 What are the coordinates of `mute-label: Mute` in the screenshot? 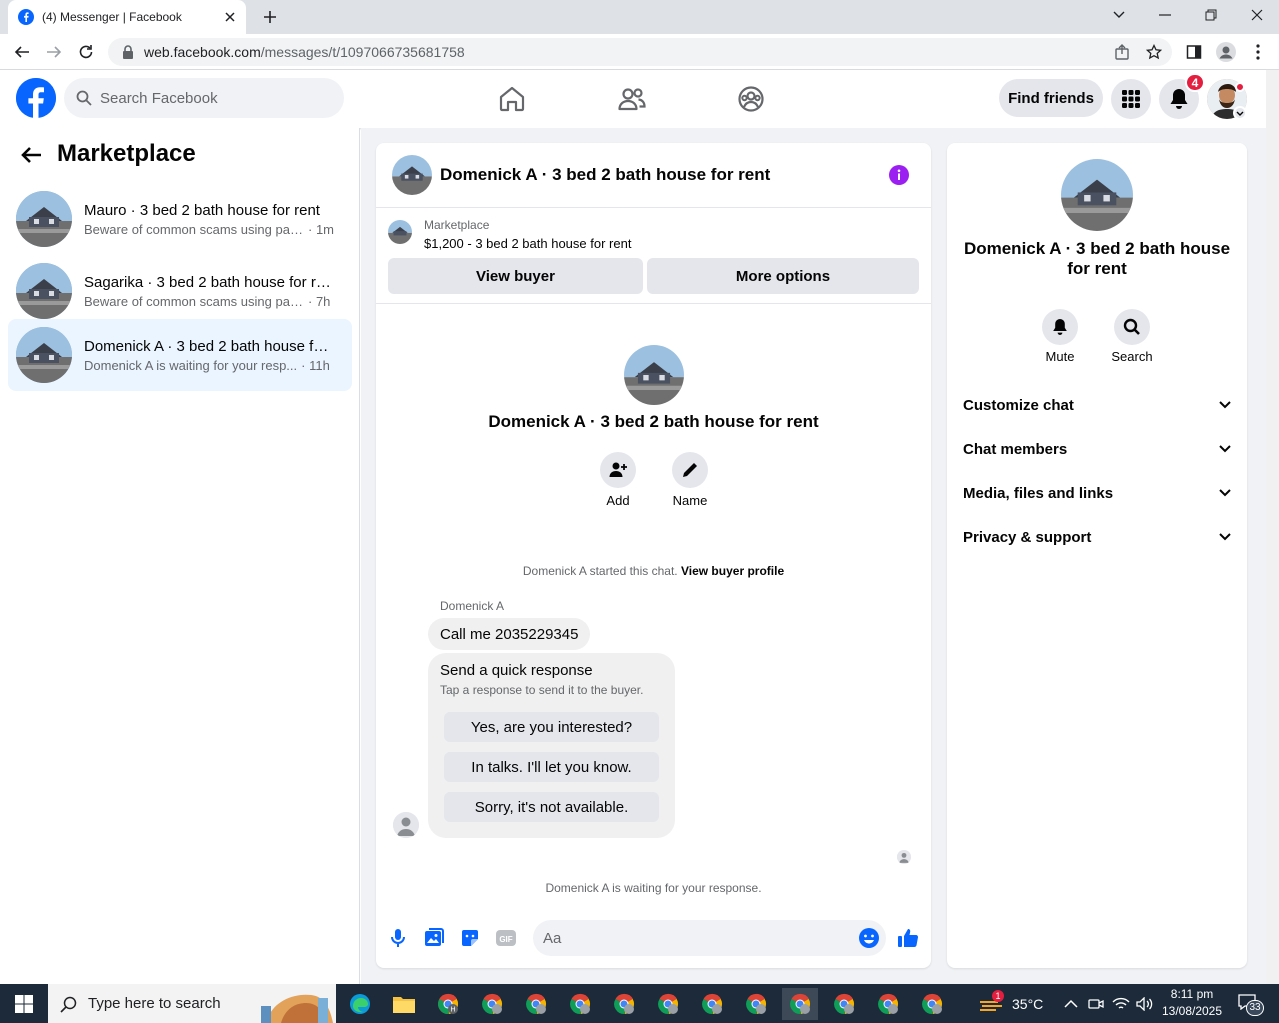 It's located at (1060, 356).